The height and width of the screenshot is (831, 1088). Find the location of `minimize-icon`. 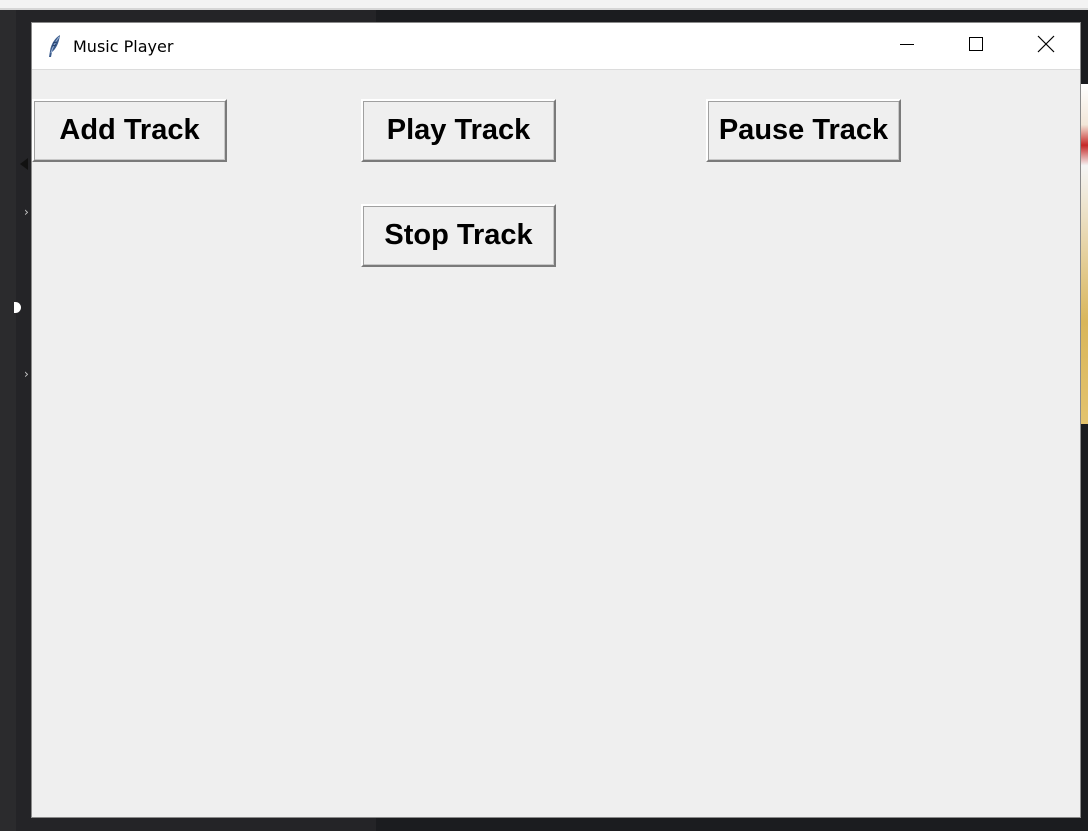

minimize-icon is located at coordinates (907, 46).